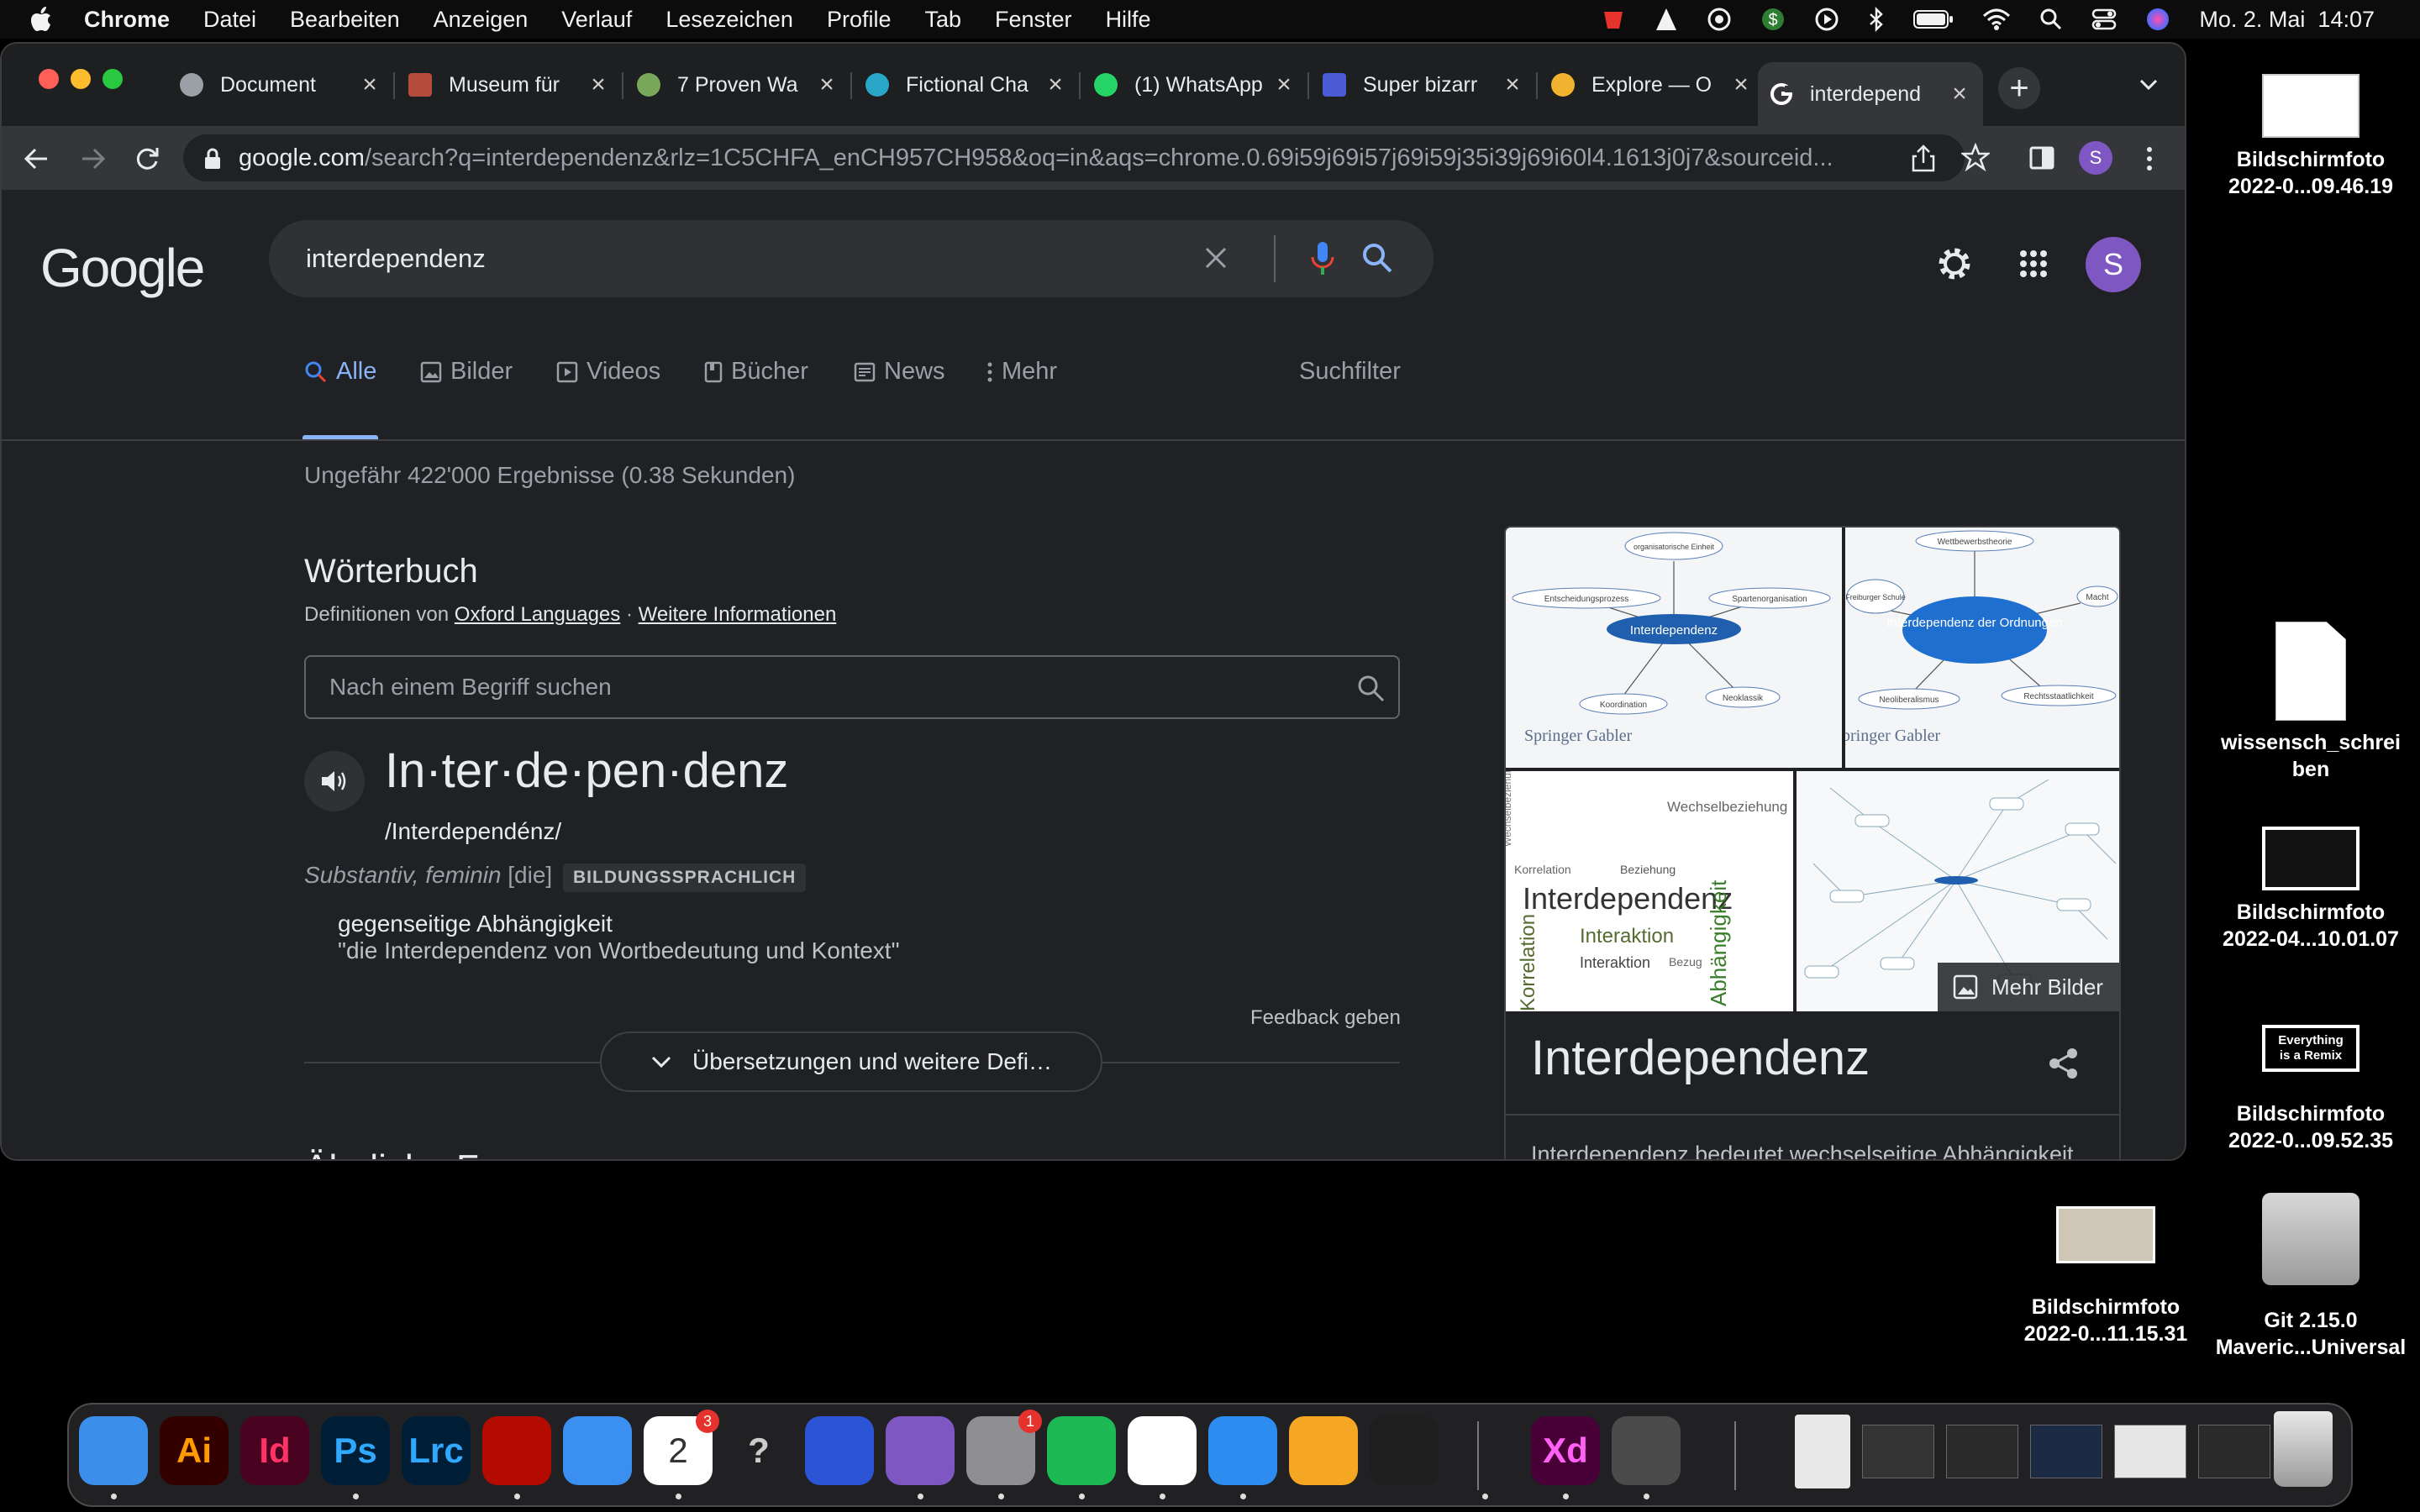  I want to click on dock-indesign-icon: Id, so click(274, 1450).